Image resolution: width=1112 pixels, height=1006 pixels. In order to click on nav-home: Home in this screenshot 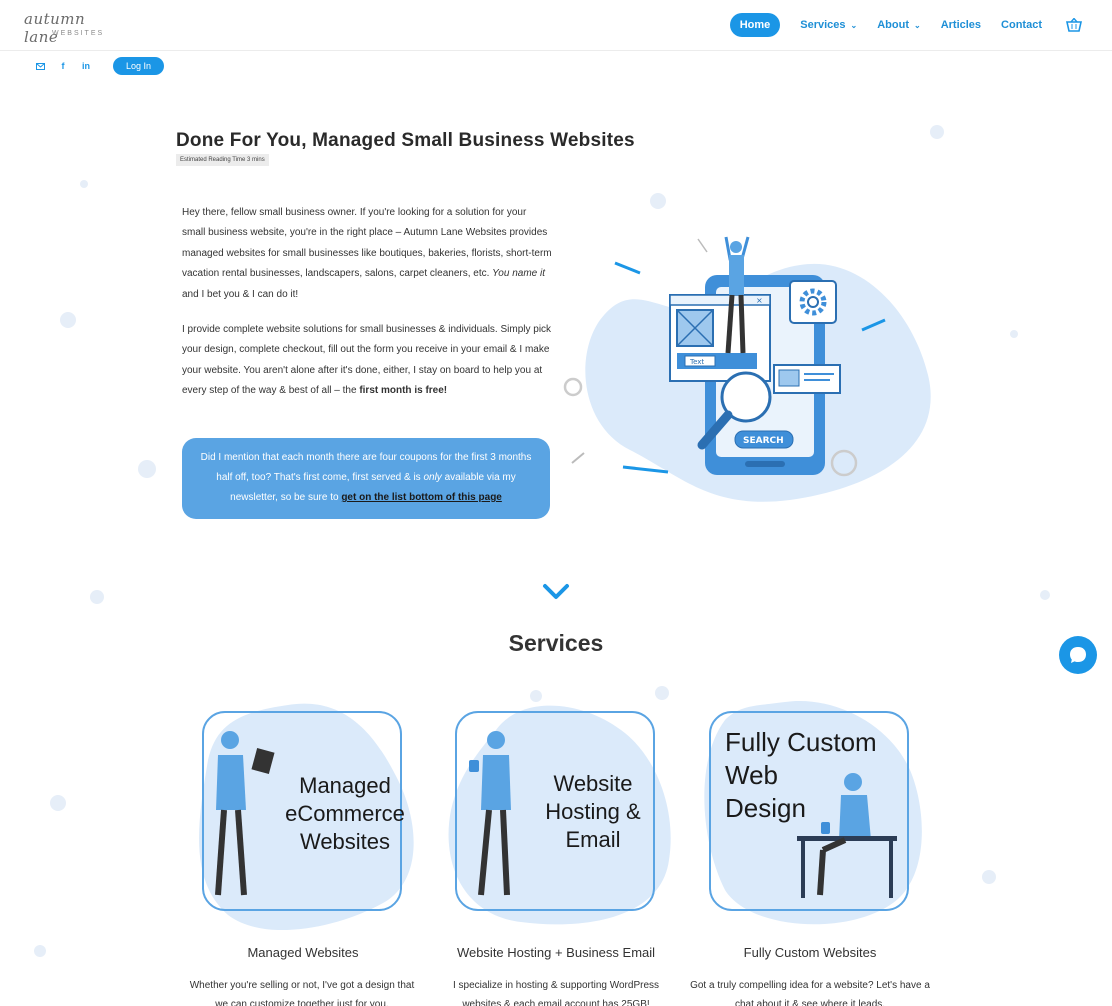, I will do `click(755, 25)`.